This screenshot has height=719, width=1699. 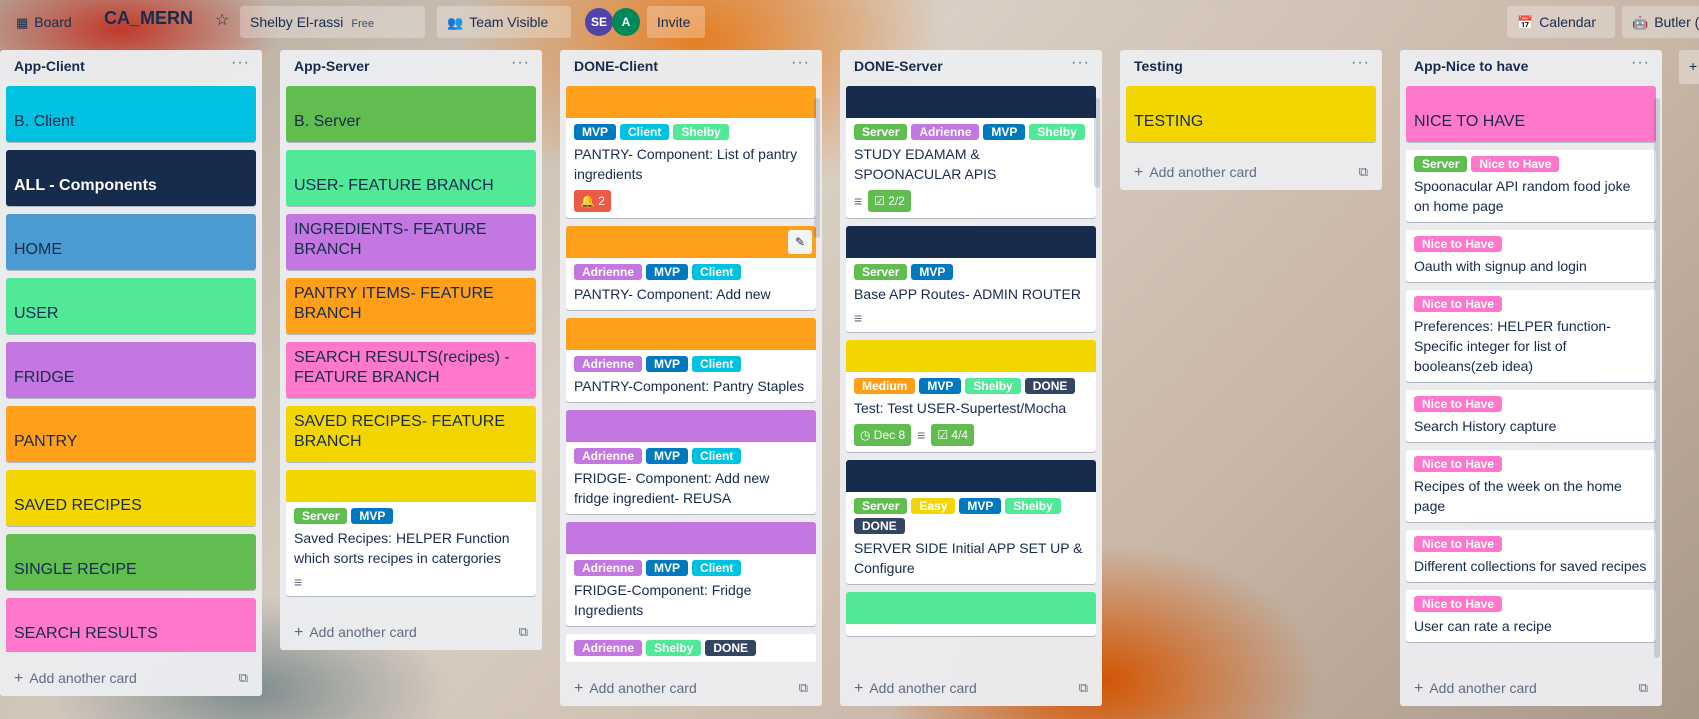 I want to click on card: USER- FEATURE BRANCH, so click(x=411, y=178).